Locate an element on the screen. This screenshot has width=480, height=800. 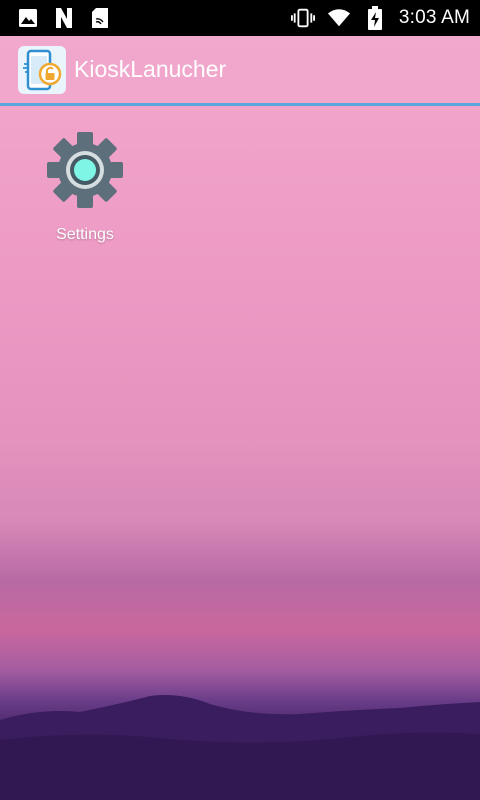
image-icon is located at coordinates (28, 18).